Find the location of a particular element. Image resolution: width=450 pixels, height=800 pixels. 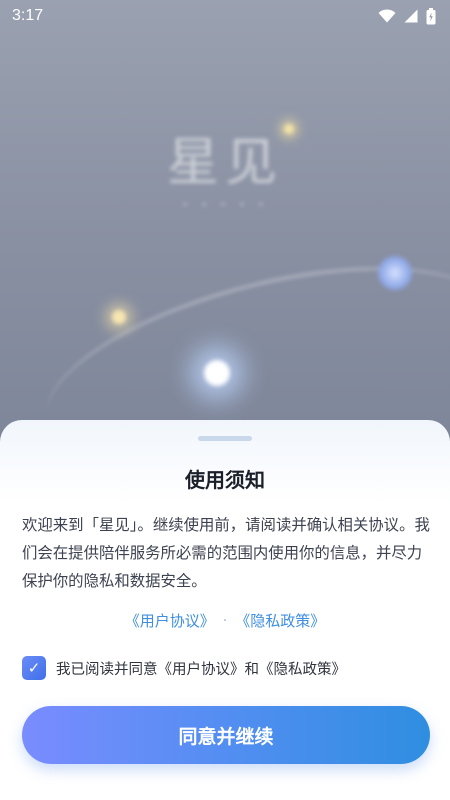

checkmark-icon: ✓ is located at coordinates (34, 668).